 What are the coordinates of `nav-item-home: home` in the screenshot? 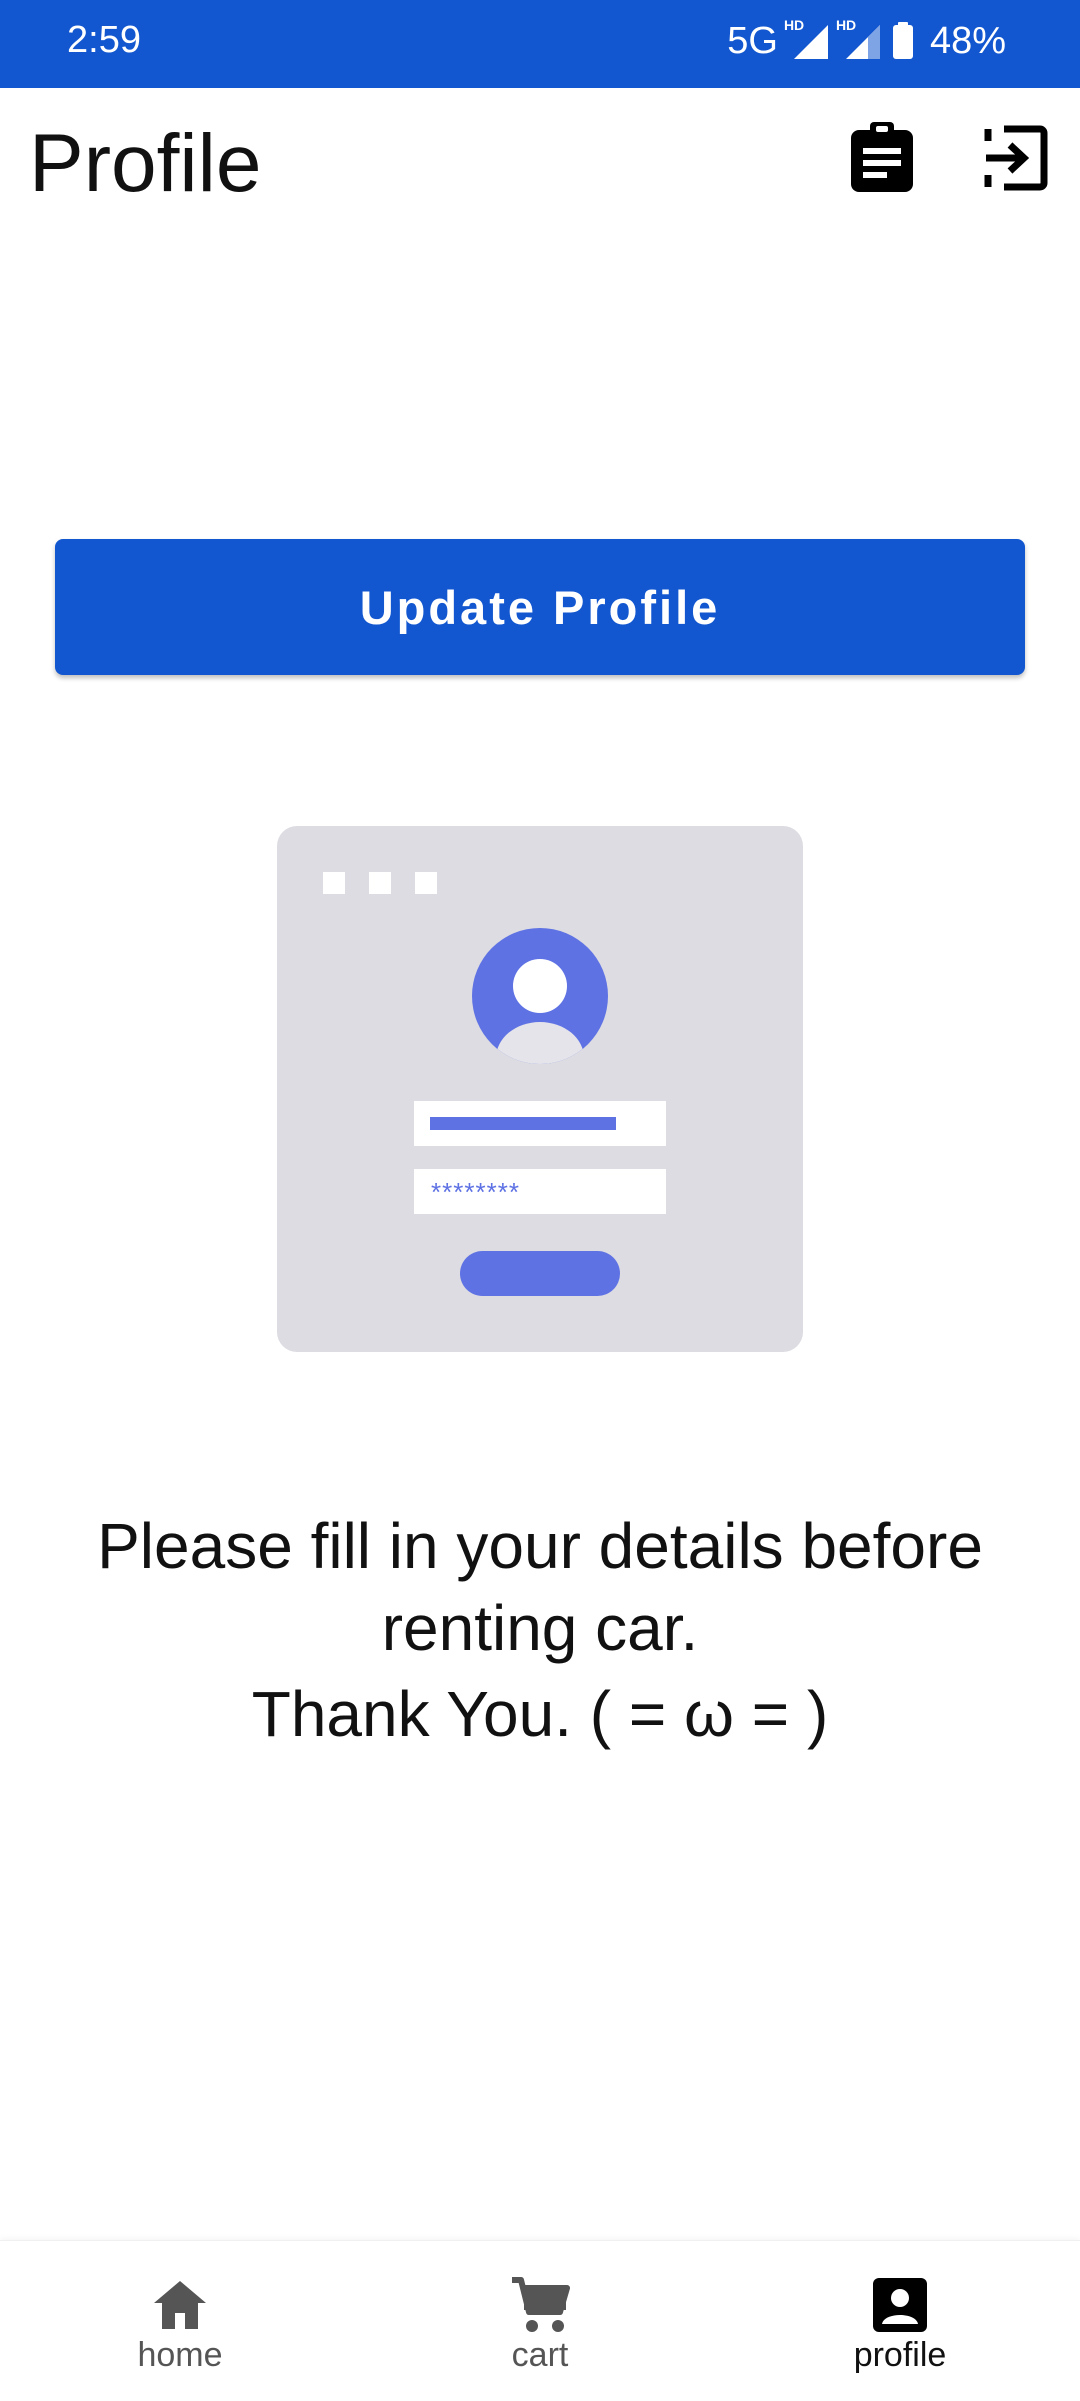 It's located at (180, 2321).